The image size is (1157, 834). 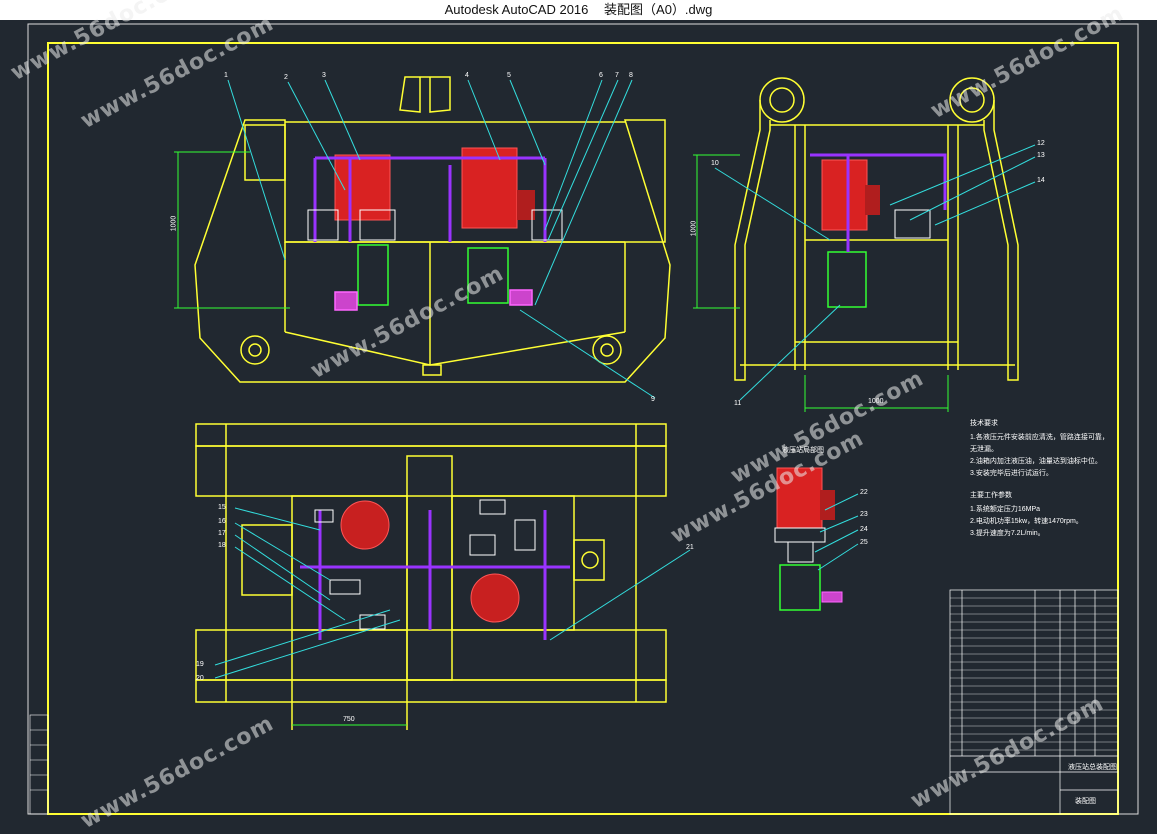 What do you see at coordinates (690, 547) in the screenshot?
I see `callout-21: 21` at bounding box center [690, 547].